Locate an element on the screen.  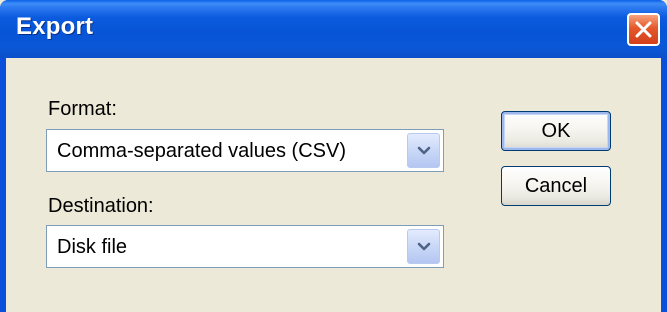
format-select: Comma-separated values (CSV) is located at coordinates (245, 150).